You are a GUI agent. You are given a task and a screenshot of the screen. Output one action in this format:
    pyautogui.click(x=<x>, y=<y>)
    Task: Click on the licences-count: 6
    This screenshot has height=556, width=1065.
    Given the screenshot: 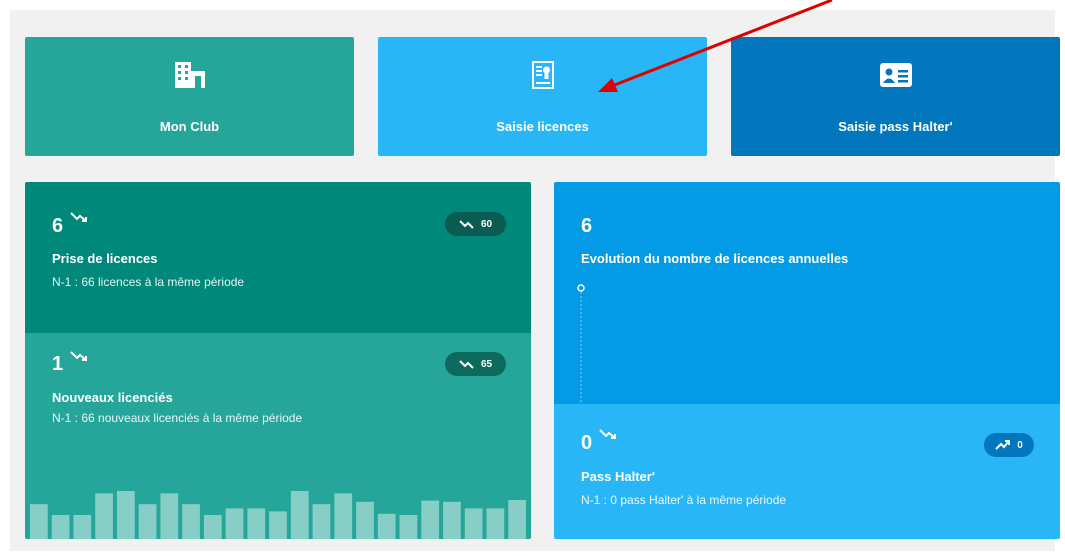 What is the action you would take?
    pyautogui.click(x=58, y=226)
    